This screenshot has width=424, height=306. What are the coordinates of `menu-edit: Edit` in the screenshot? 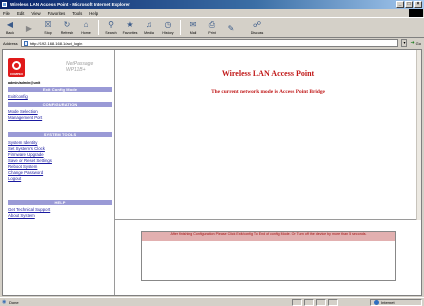 It's located at (20, 13).